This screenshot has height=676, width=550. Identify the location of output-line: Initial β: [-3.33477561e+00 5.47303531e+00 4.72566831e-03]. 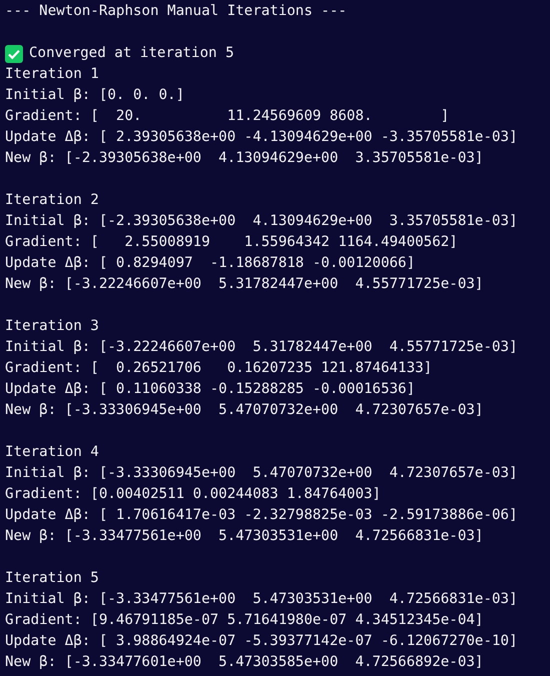
(261, 599).